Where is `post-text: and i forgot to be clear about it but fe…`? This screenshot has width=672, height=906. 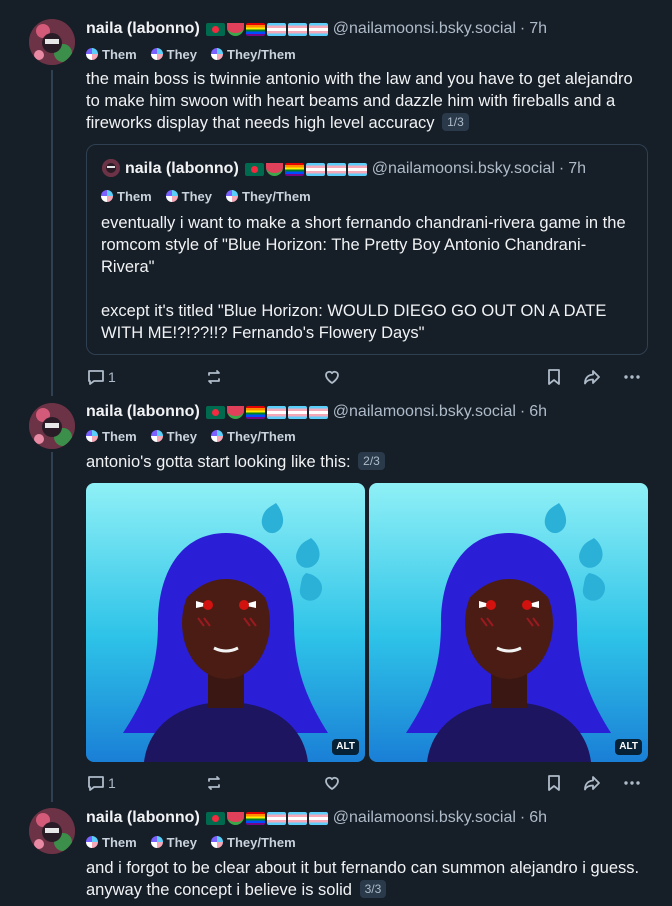
post-text: and i forgot to be clear about it but fe… is located at coordinates (363, 879).